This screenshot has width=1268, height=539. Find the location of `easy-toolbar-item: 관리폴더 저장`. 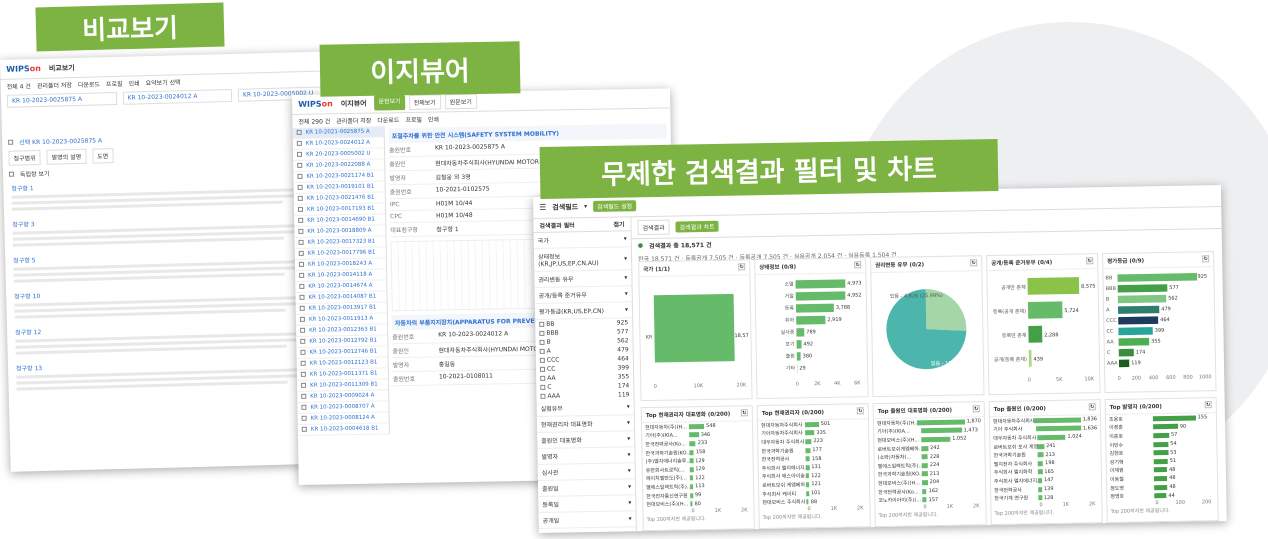

easy-toolbar-item: 관리폴더 저장 is located at coordinates (353, 121).